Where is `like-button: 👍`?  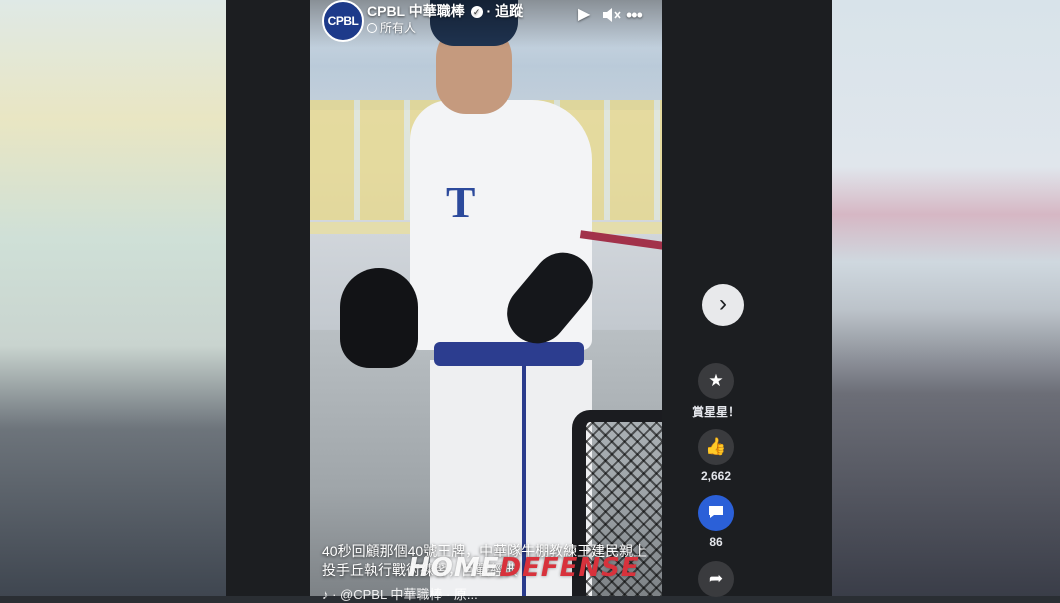
like-button: 👍 is located at coordinates (716, 447).